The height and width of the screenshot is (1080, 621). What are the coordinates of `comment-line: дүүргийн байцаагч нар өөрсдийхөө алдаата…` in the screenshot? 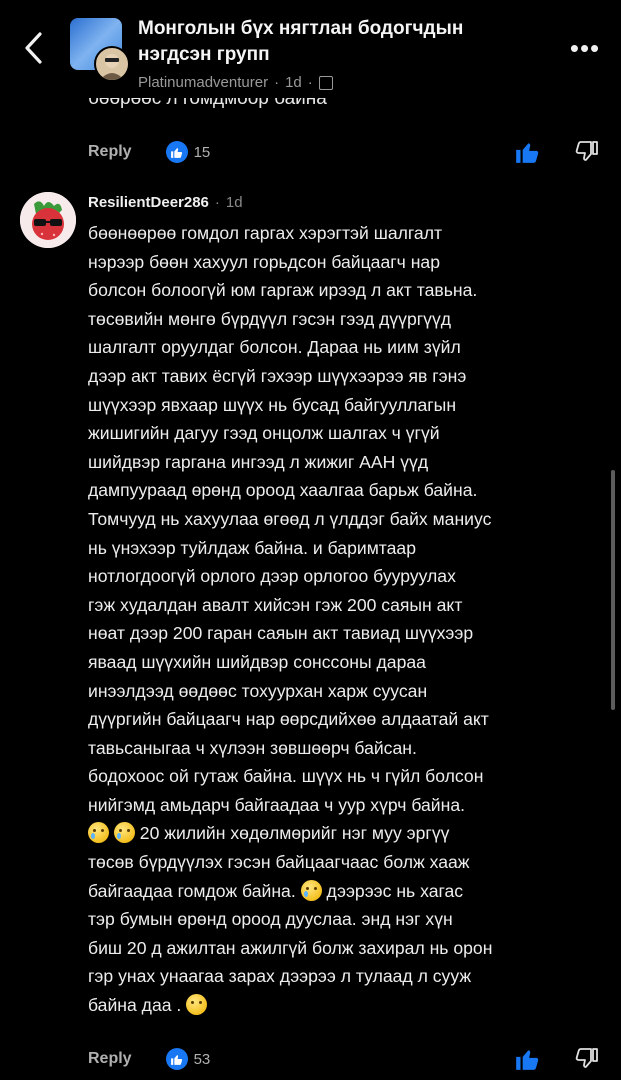 It's located at (288, 719).